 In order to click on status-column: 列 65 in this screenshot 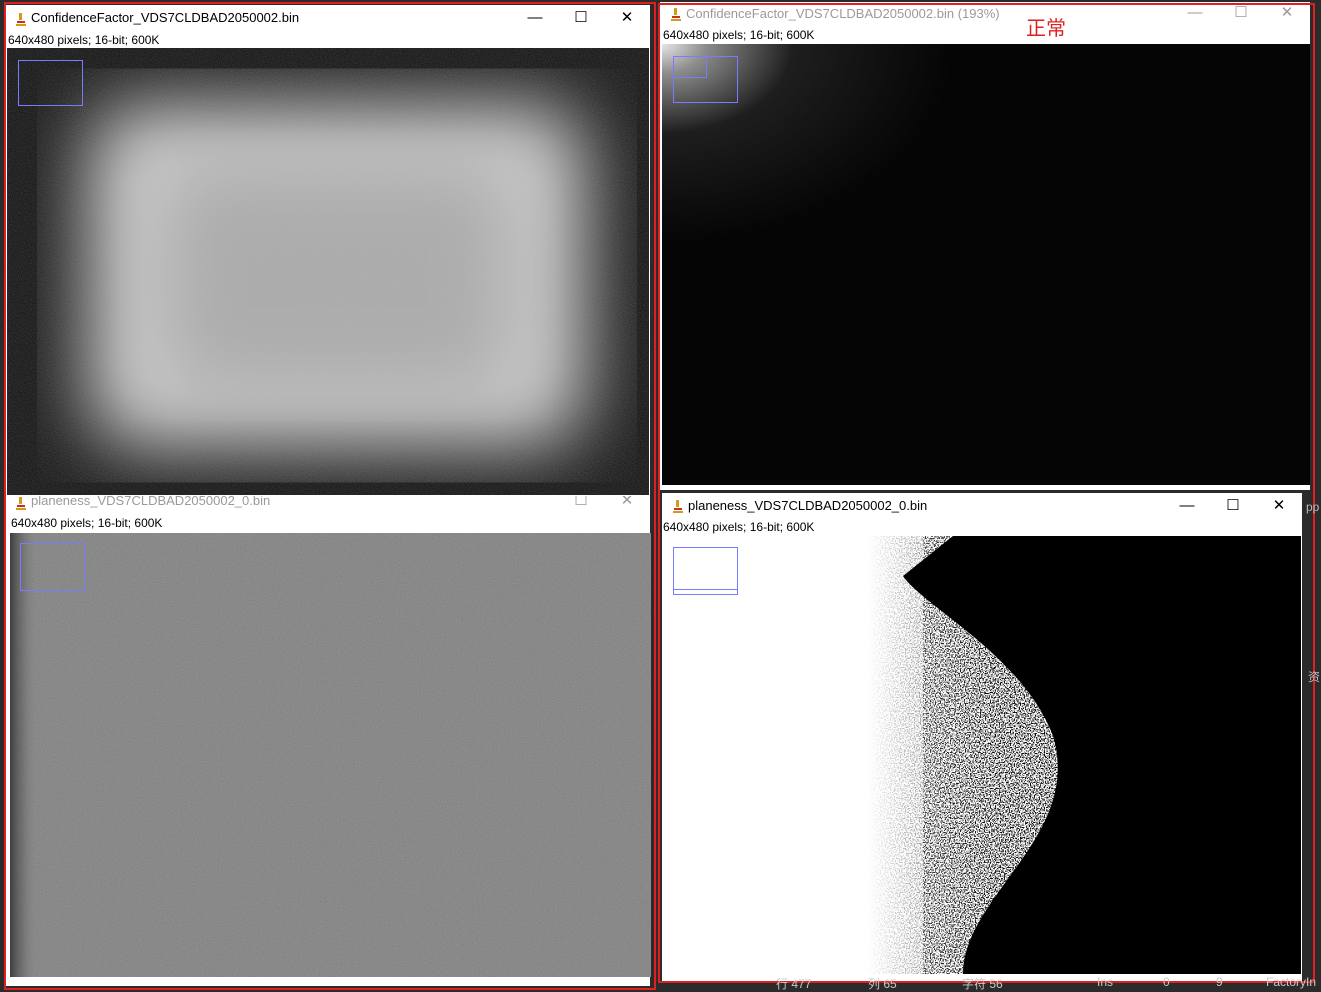, I will do `click(882, 984)`.